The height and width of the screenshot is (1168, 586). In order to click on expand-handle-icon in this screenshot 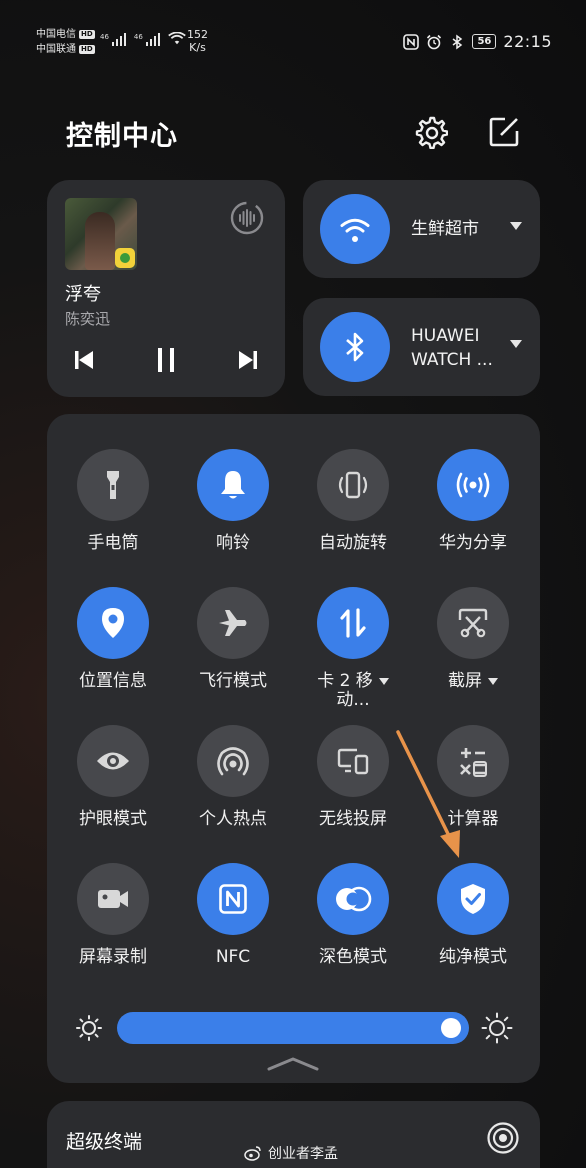, I will do `click(293, 1064)`.